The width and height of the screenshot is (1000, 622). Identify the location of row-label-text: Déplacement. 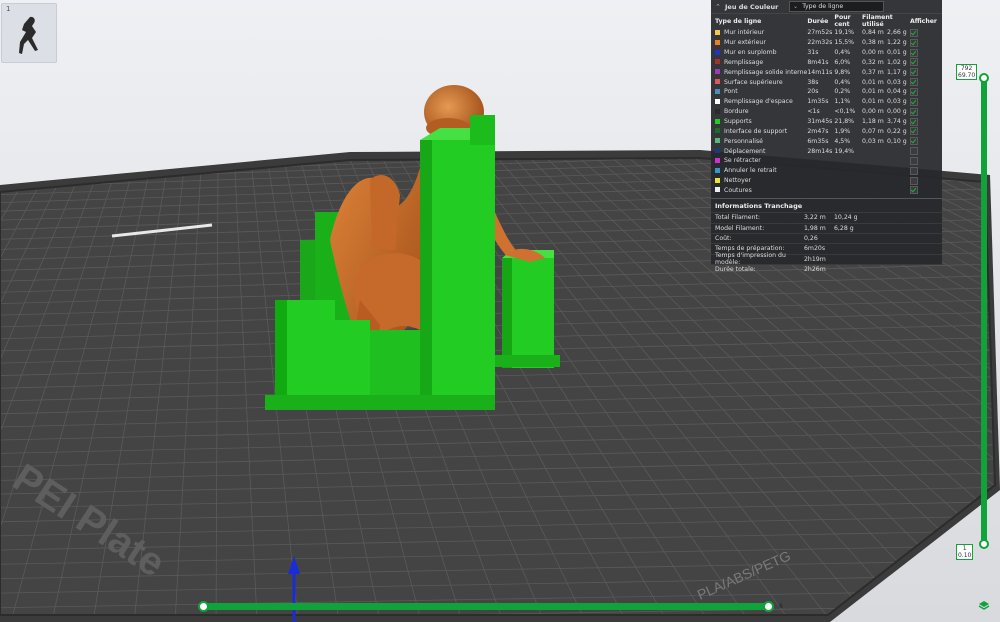
(745, 151).